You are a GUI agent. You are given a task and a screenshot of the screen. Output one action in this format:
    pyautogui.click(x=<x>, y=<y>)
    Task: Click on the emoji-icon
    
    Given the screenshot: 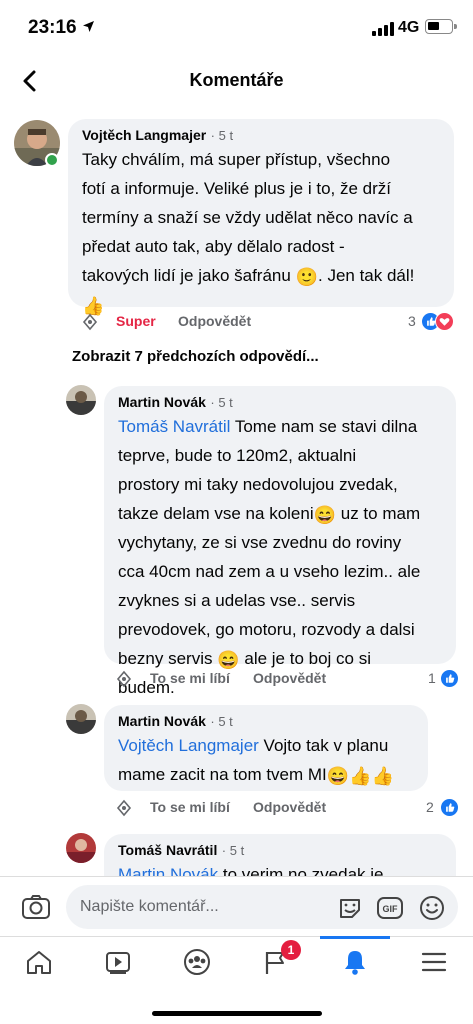 What is the action you would take?
    pyautogui.click(x=432, y=908)
    